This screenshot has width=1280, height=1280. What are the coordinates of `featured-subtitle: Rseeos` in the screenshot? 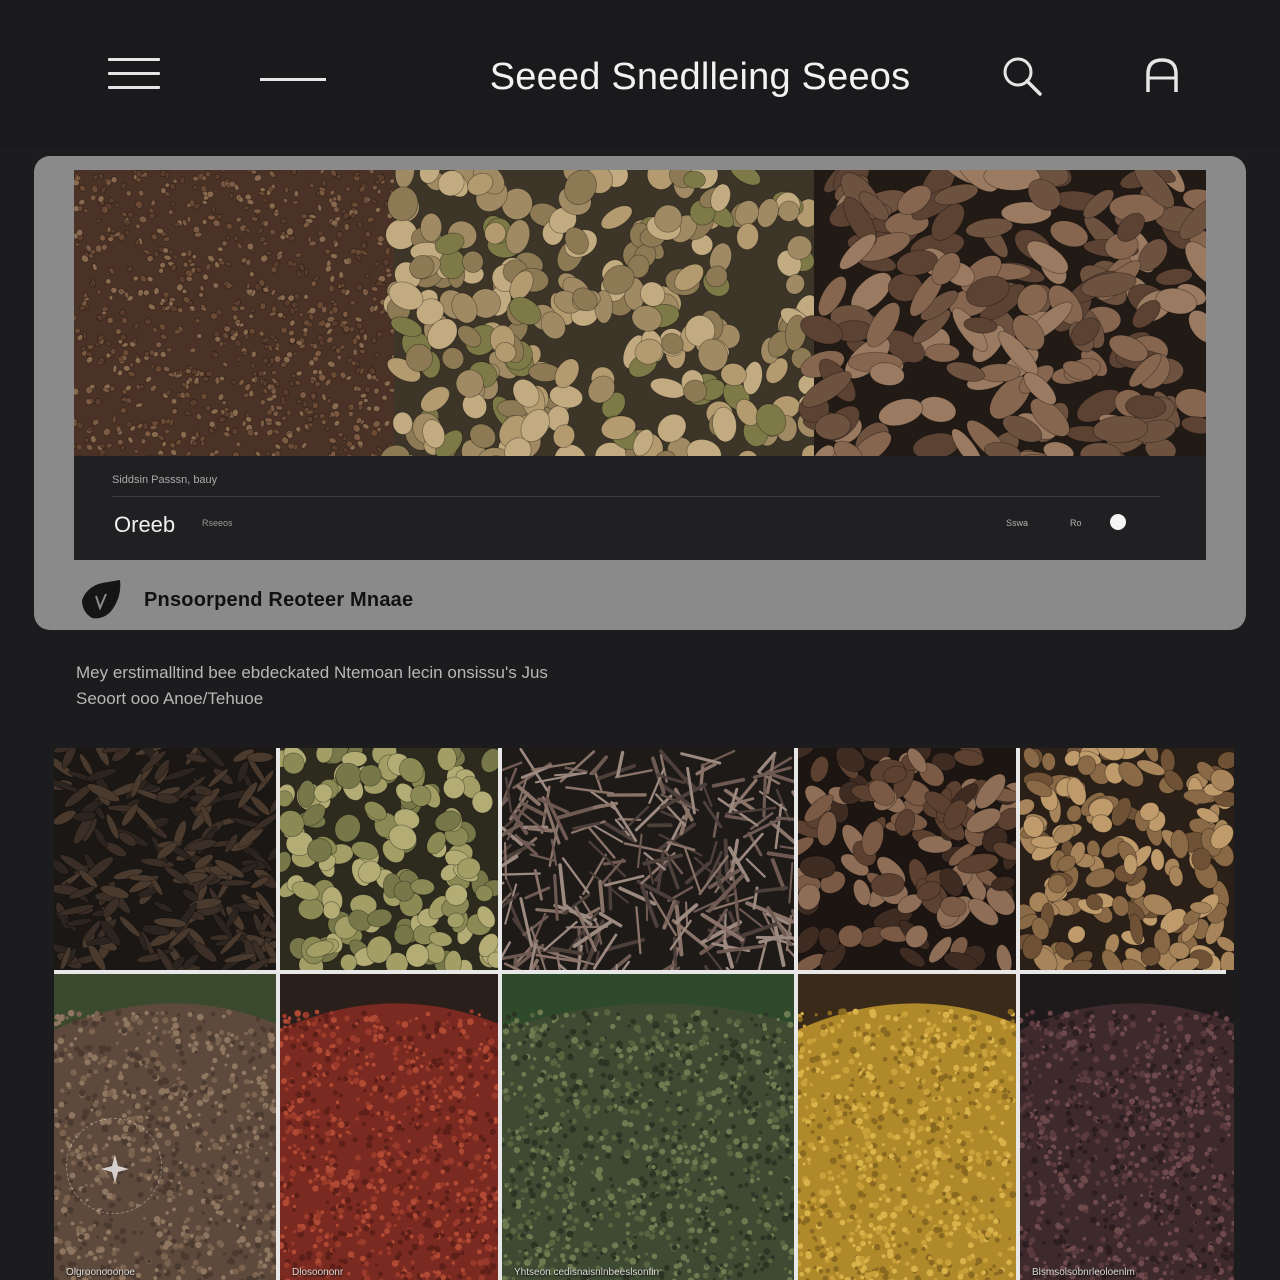 It's located at (217, 523).